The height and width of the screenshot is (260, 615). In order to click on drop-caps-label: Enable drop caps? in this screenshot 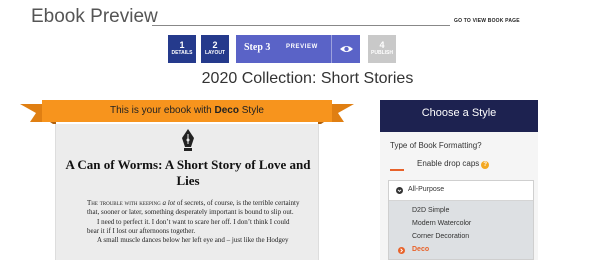, I will do `click(477, 164)`.